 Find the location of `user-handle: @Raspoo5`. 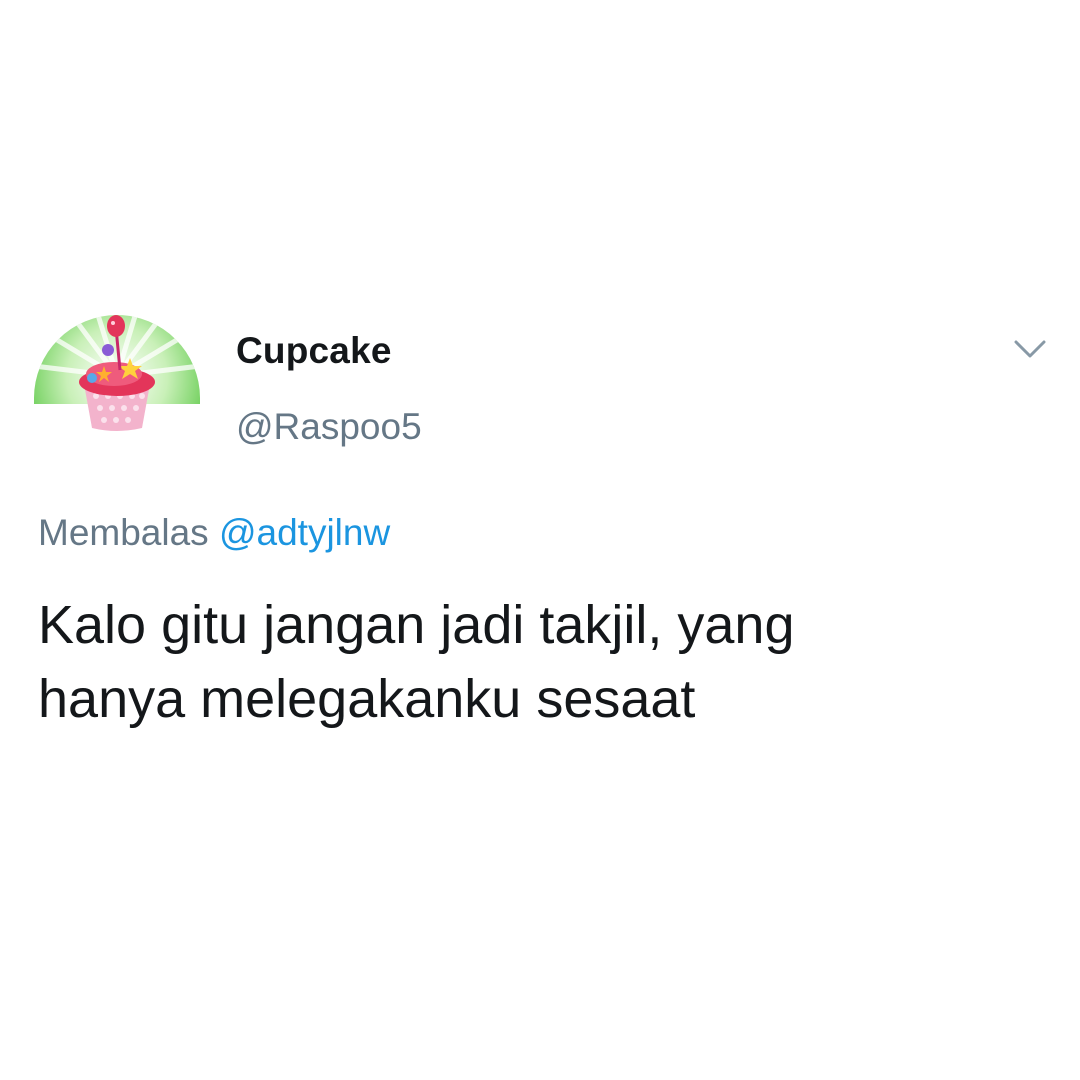

user-handle: @Raspoo5 is located at coordinates (329, 427).